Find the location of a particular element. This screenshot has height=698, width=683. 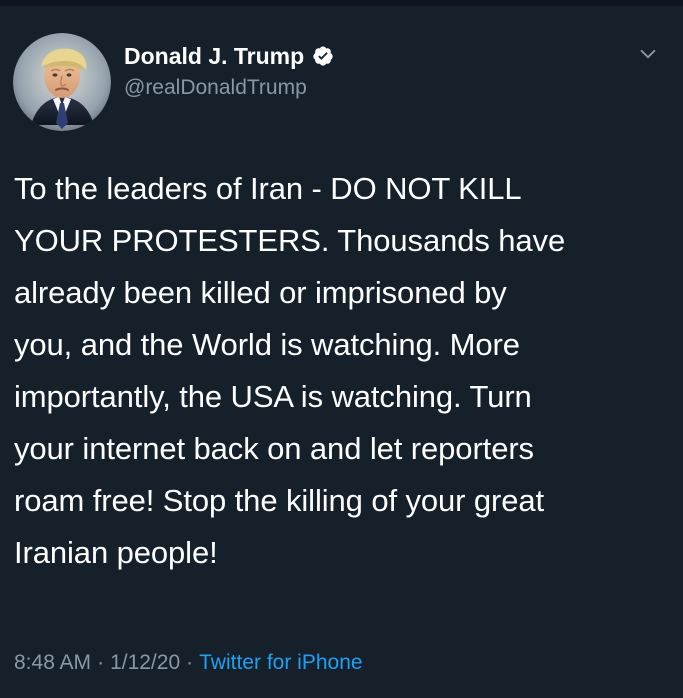

tweet-text-line: already been killed or imprisoned by is located at coordinates (260, 292).